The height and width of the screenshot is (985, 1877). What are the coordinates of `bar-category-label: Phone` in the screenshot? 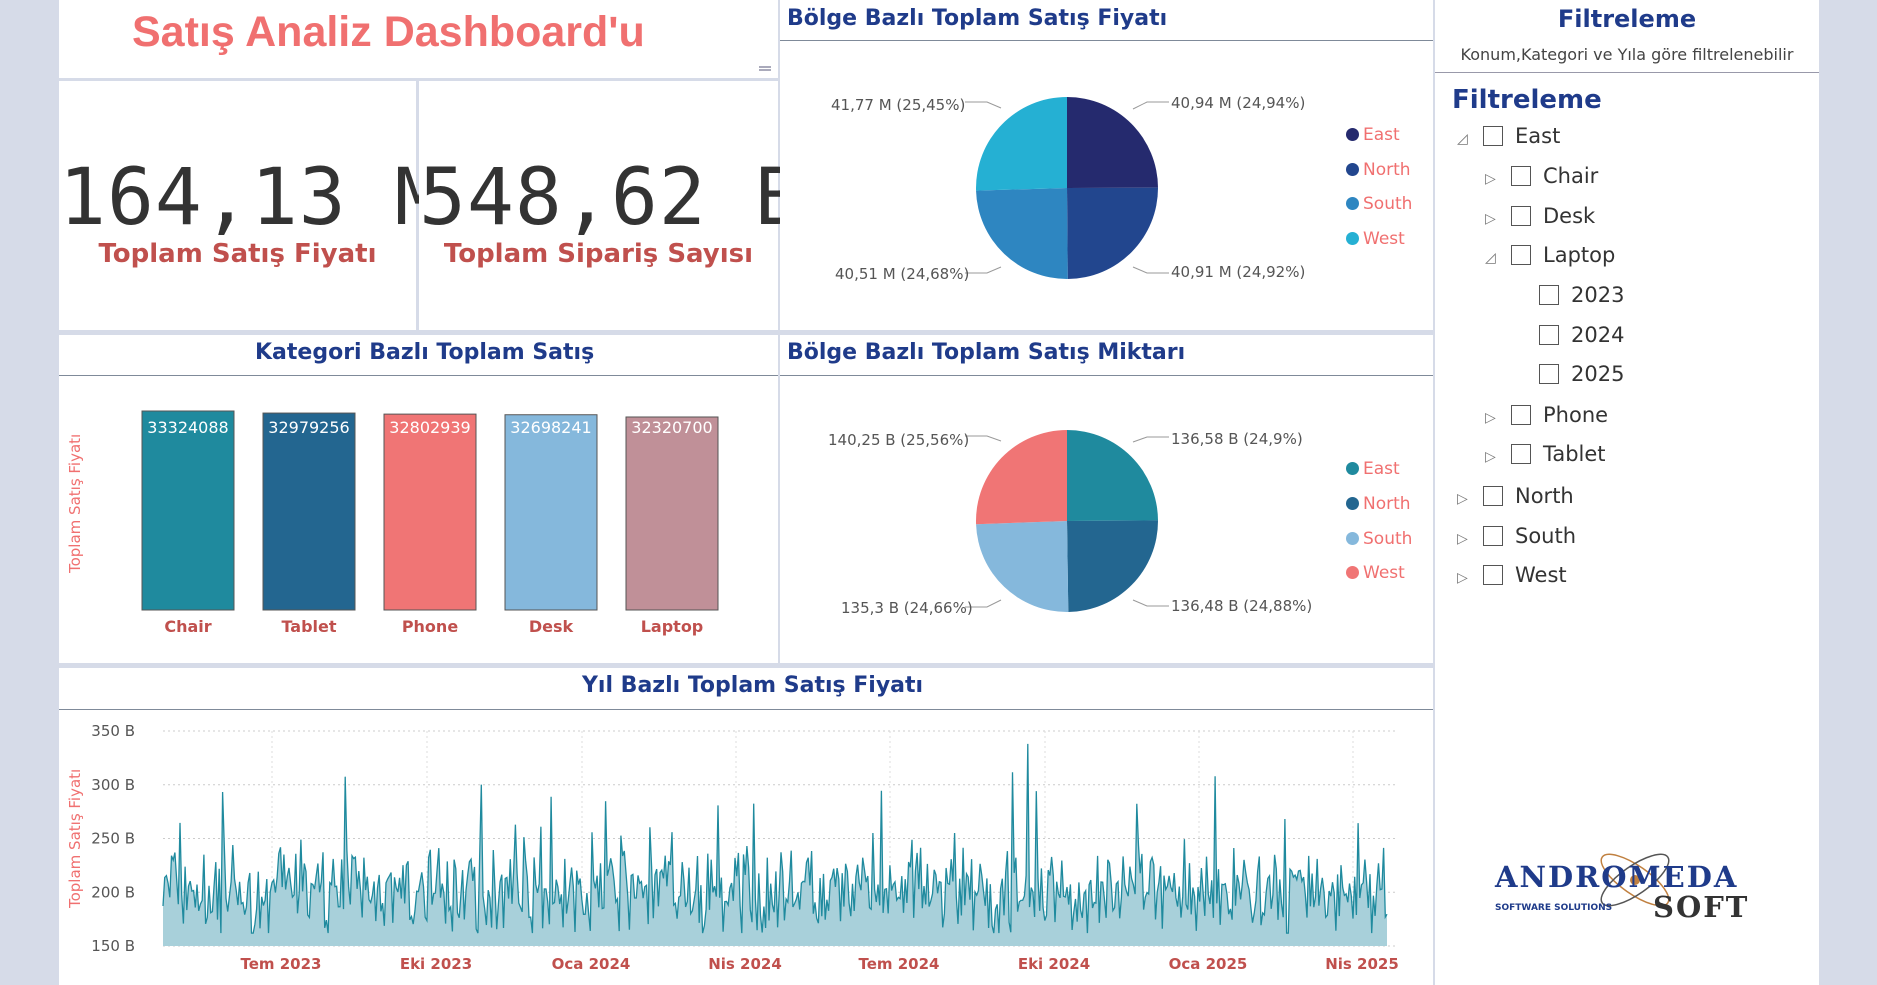 It's located at (430, 626).